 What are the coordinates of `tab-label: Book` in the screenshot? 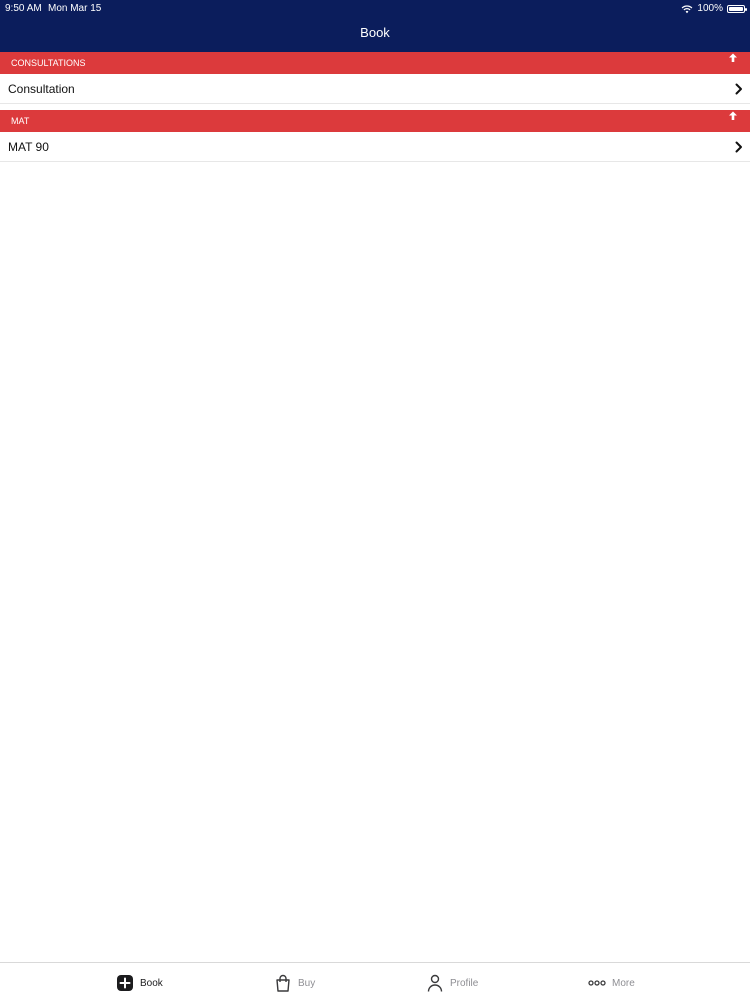 It's located at (151, 983).